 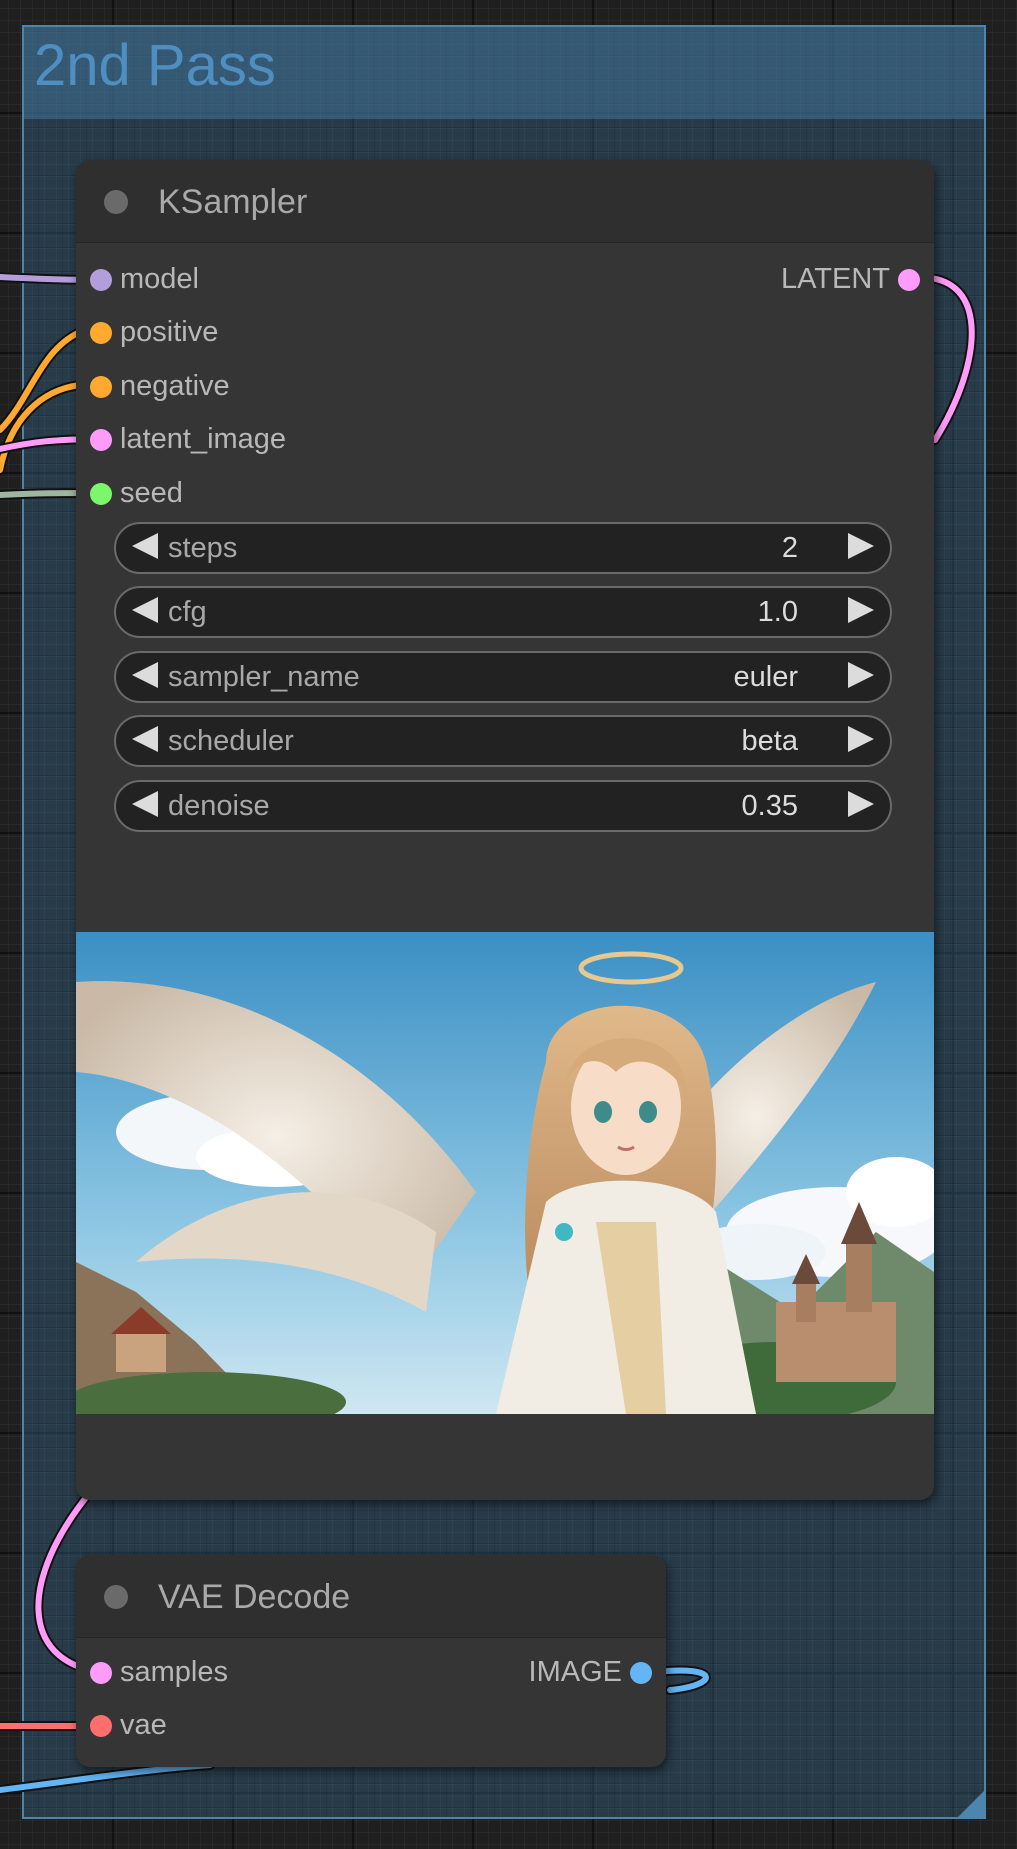 I want to click on vae-decode-title-bar: VAE Decode, so click(x=371, y=1596).